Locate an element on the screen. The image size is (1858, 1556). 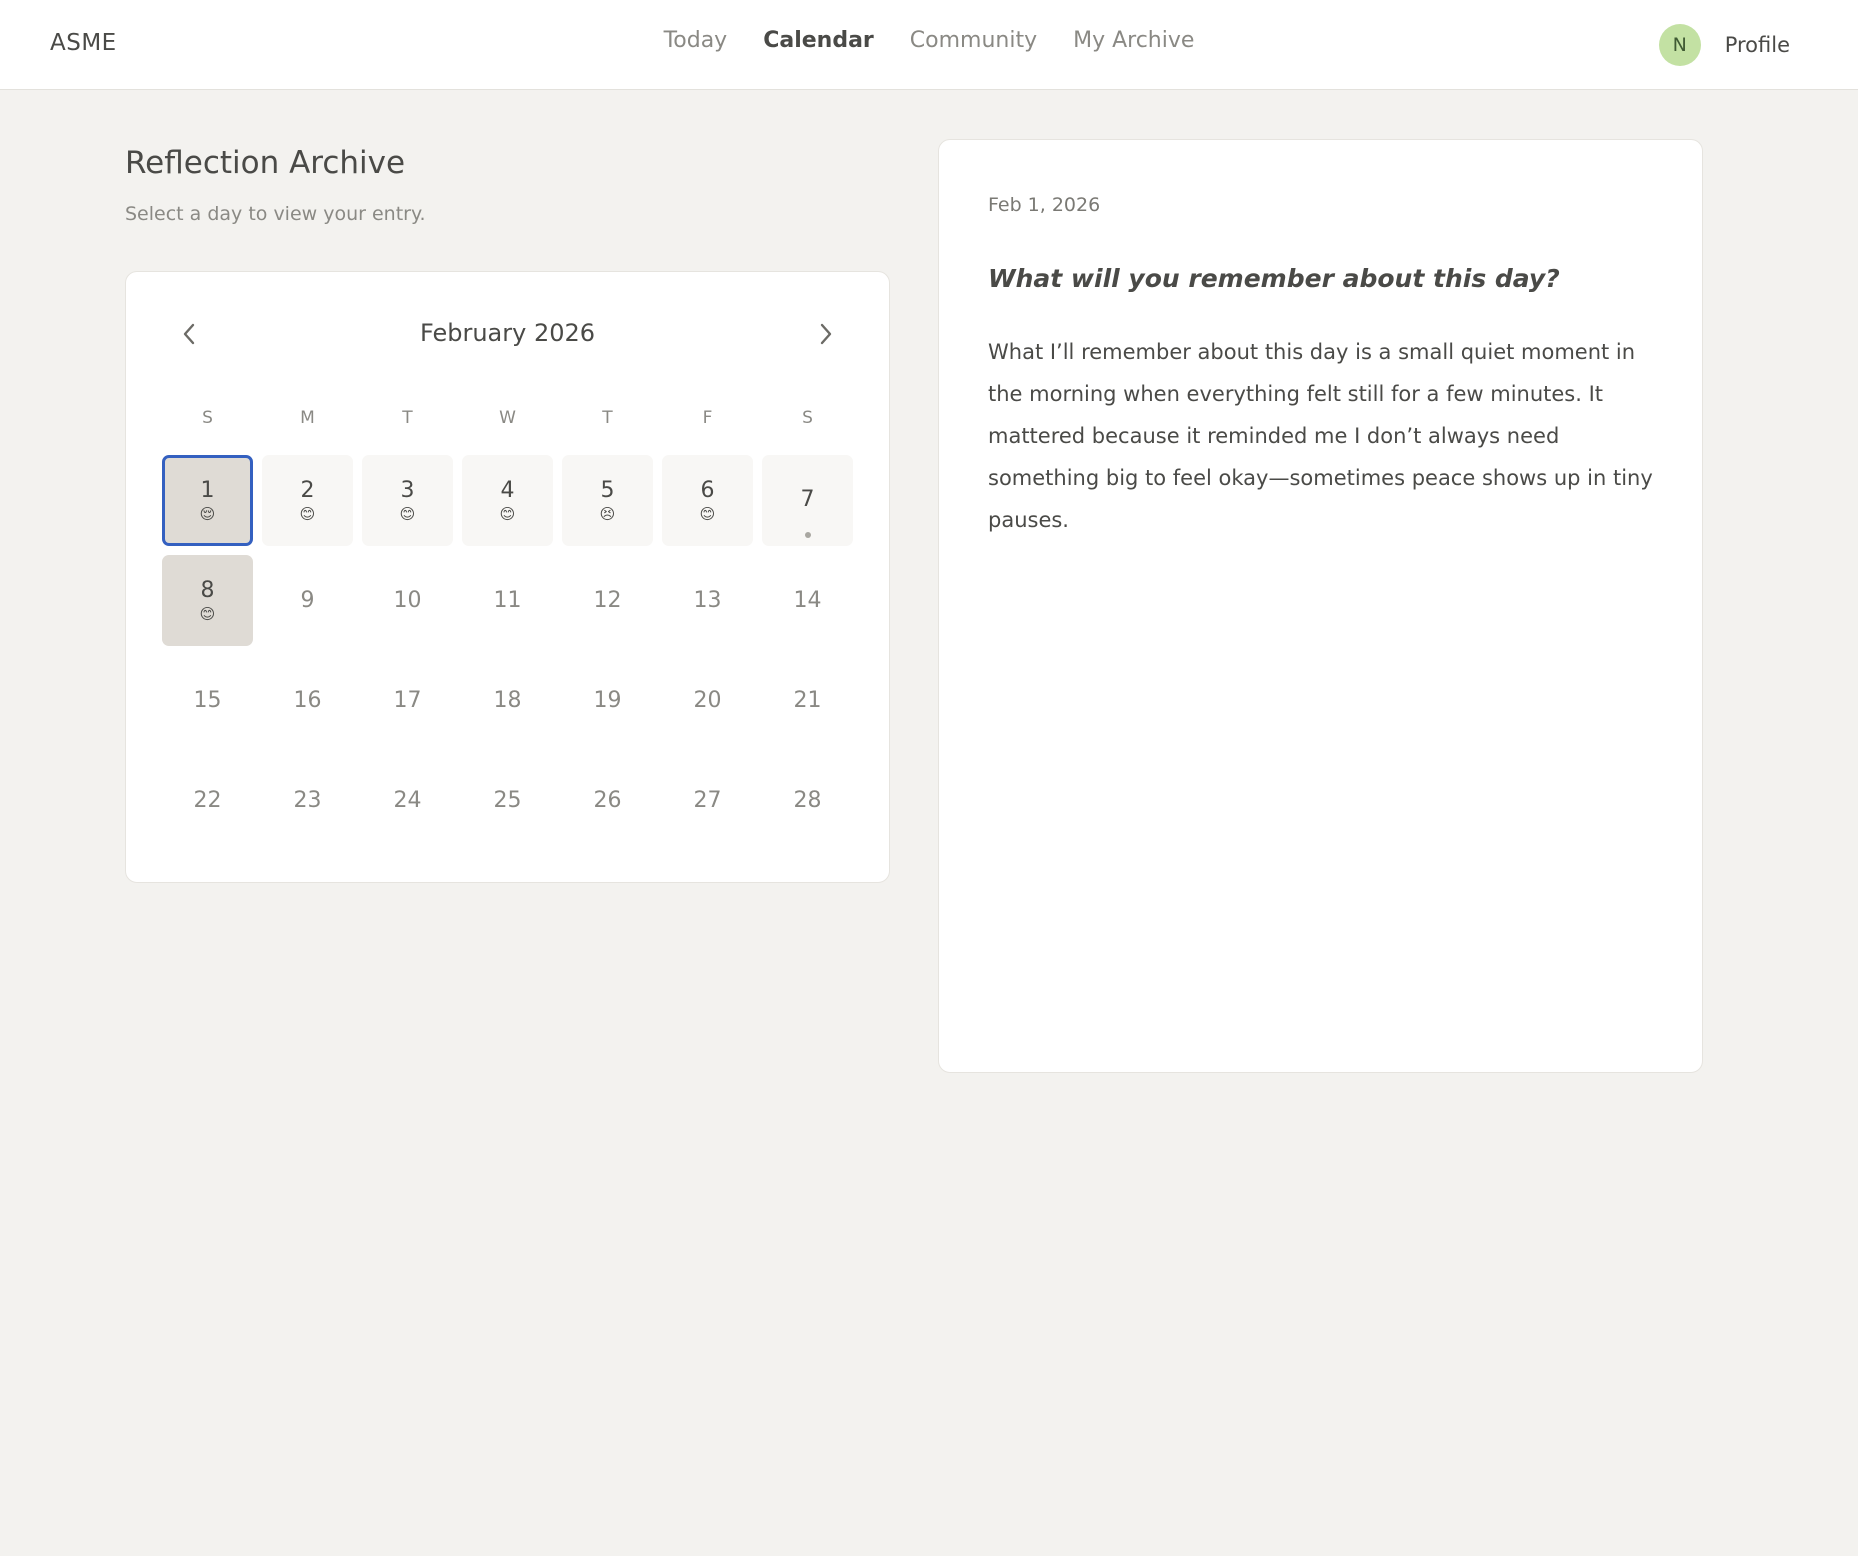
weekday-thursday: T is located at coordinates (607, 418).